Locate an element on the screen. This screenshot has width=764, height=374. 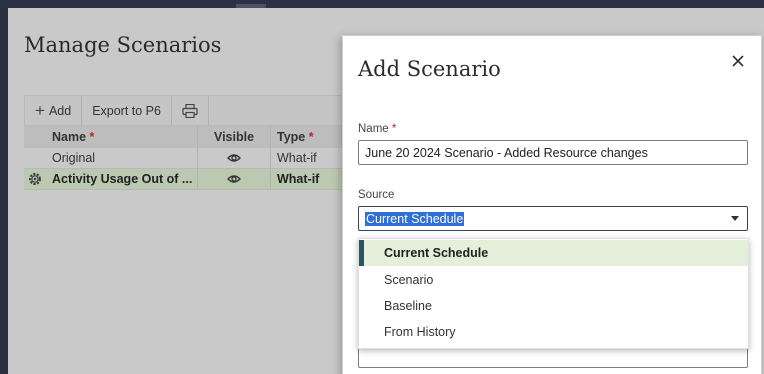
page-title: Manage Scenarios is located at coordinates (123, 45).